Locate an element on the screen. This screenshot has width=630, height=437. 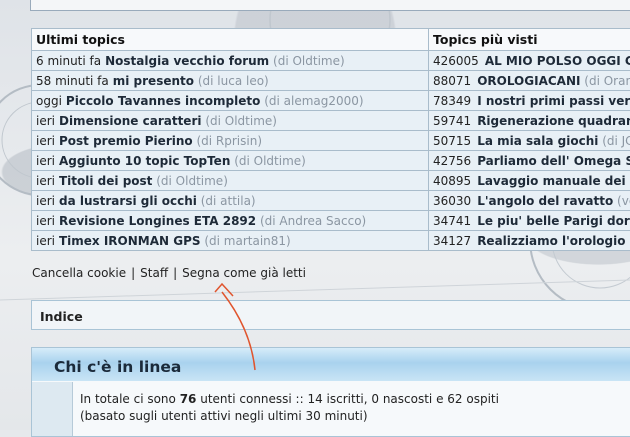
online-icon-column is located at coordinates (52, 409).